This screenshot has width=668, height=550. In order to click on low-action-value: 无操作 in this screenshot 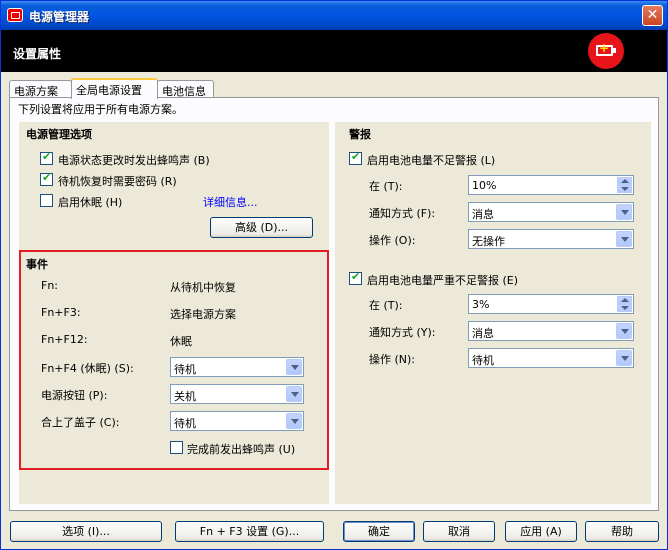, I will do `click(488, 241)`.